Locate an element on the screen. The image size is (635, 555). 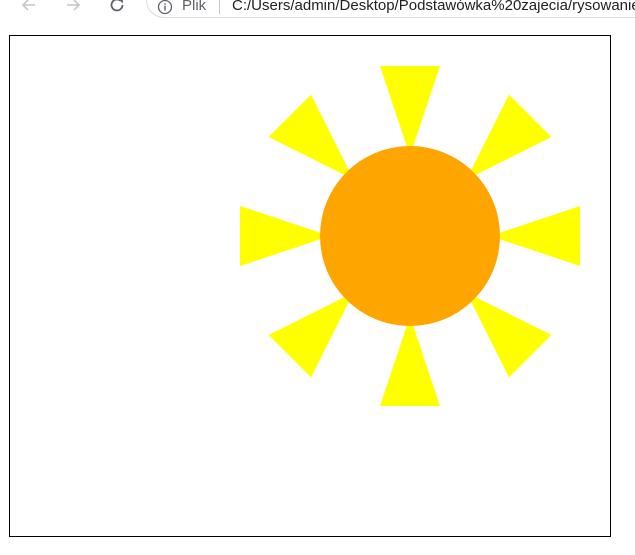
address-separator is located at coordinates (219, 7).